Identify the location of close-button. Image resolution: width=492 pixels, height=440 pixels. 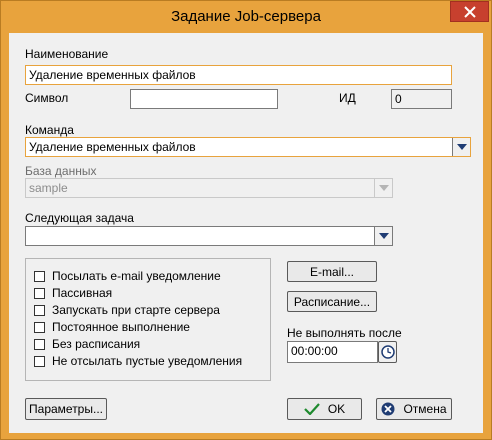
(469, 11).